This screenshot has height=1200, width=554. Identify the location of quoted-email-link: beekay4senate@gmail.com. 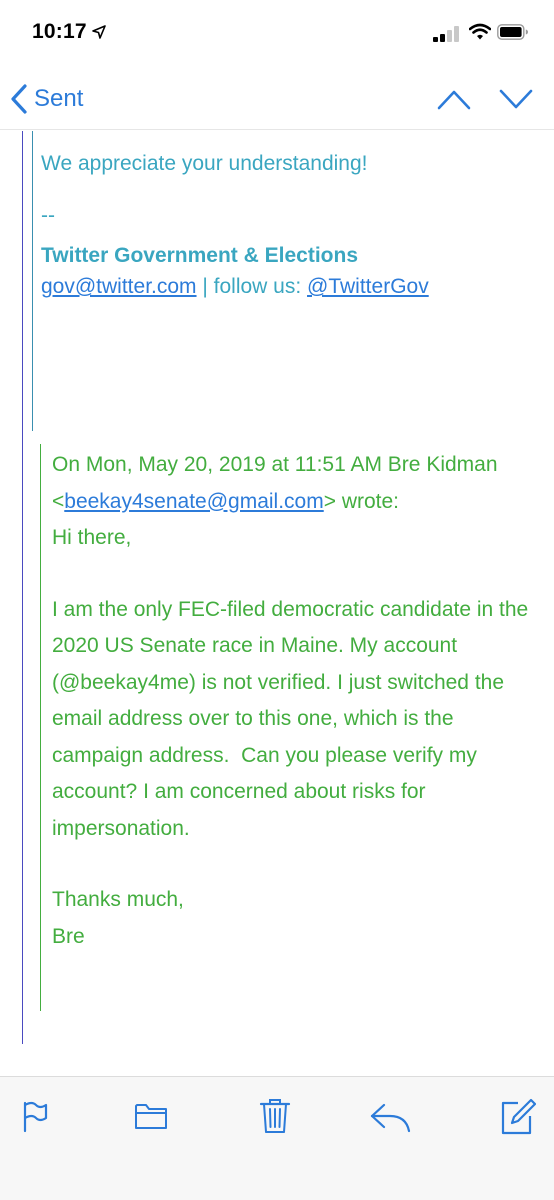
(193, 501).